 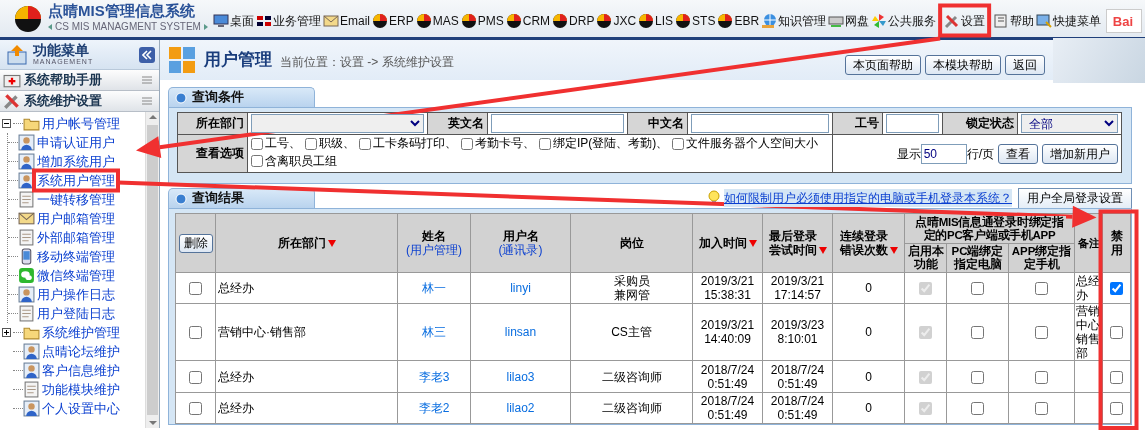 What do you see at coordinates (963, 65) in the screenshot?
I see `page-button: 本模块帮助` at bounding box center [963, 65].